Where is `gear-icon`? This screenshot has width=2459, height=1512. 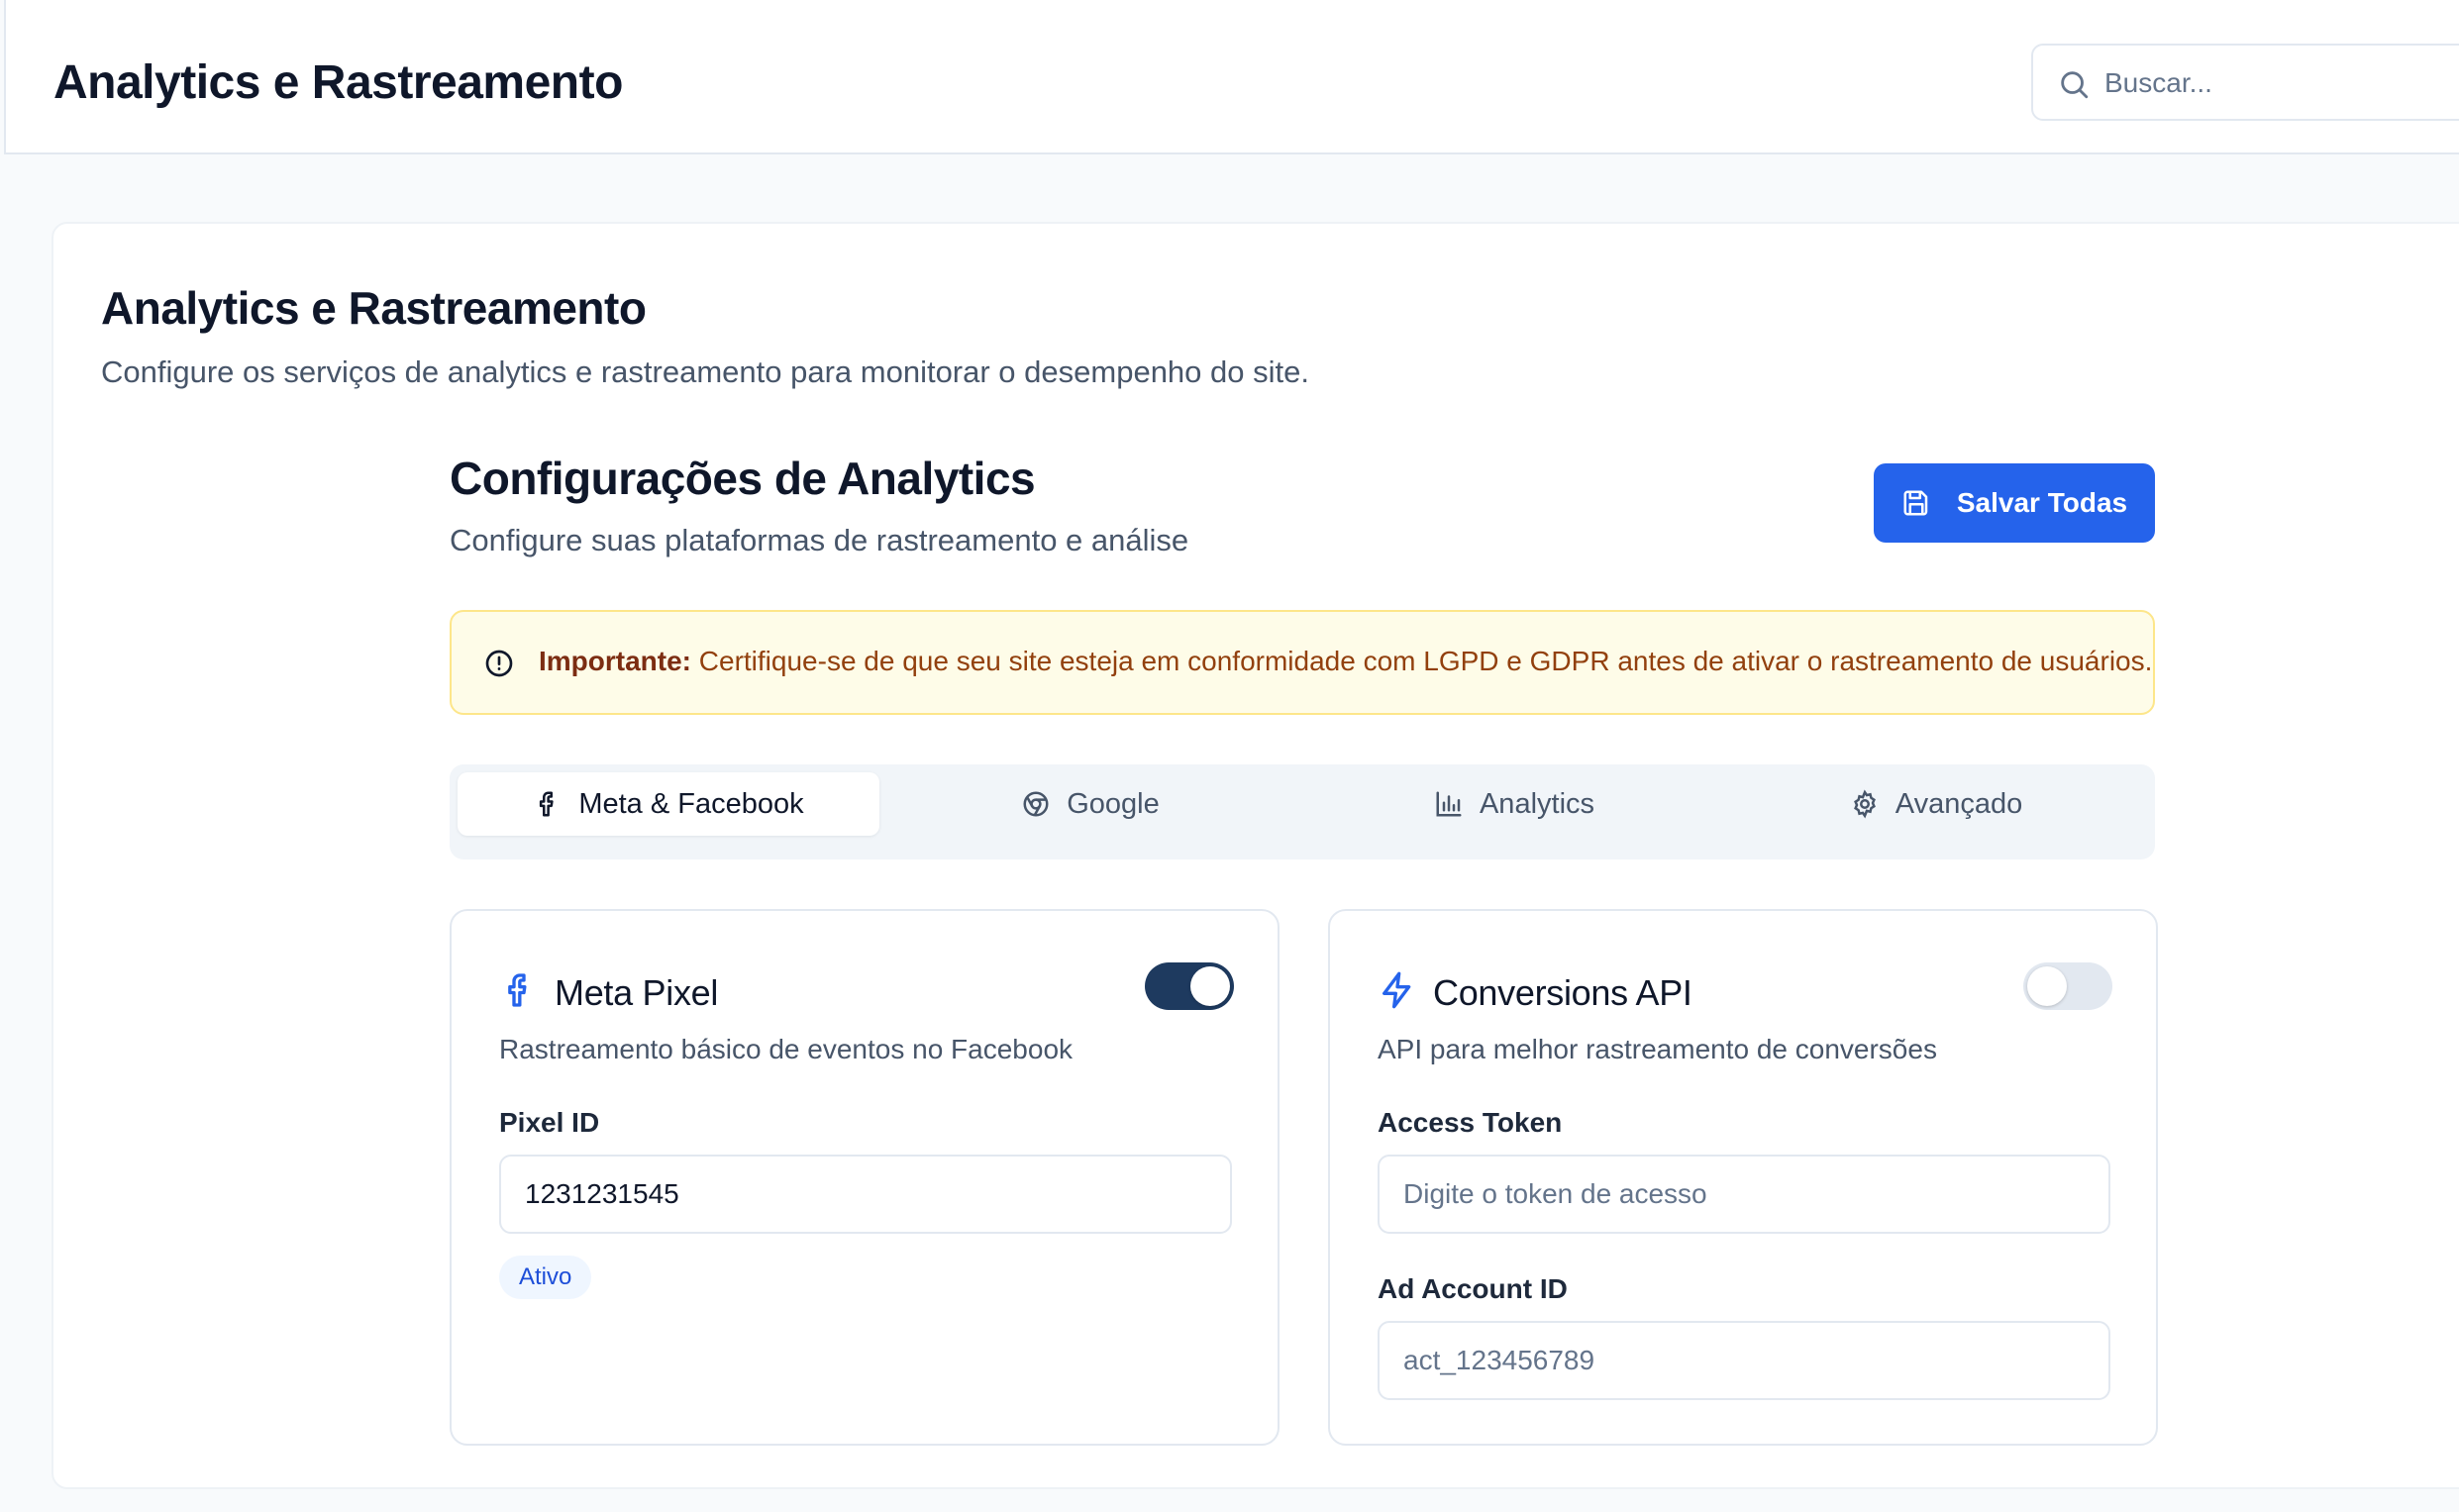 gear-icon is located at coordinates (1864, 804).